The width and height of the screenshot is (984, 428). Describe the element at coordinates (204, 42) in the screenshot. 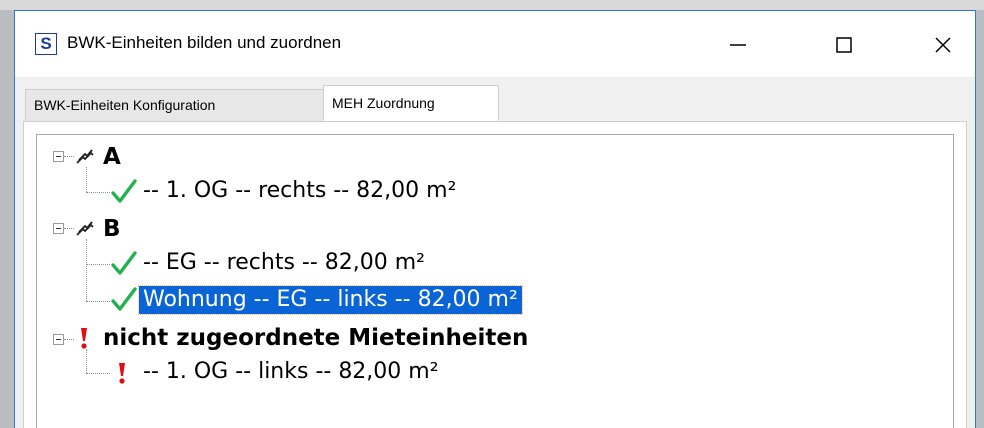

I see `window-title: BWK-Einheiten bilden und zuordnen` at that location.